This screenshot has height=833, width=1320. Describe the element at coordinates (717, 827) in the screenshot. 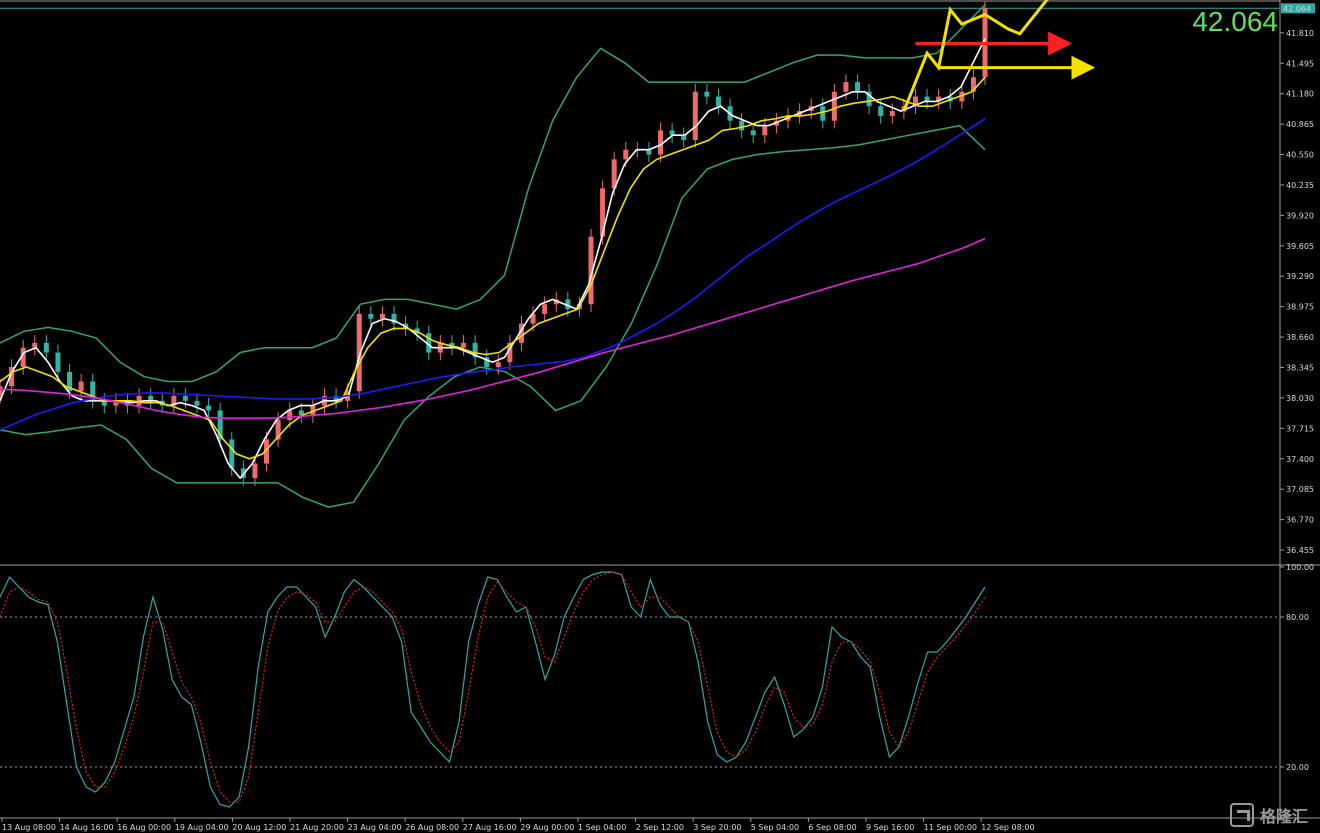

I see `x-tick-label: 3 Sep 20:00` at that location.